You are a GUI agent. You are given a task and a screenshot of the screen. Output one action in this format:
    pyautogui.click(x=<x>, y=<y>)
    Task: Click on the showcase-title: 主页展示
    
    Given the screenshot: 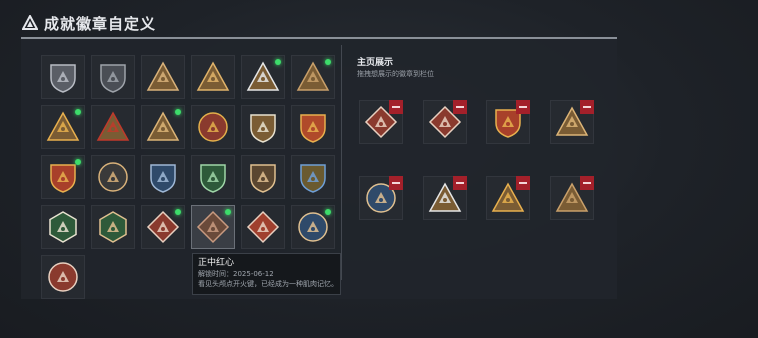 What is the action you would take?
    pyautogui.click(x=375, y=63)
    